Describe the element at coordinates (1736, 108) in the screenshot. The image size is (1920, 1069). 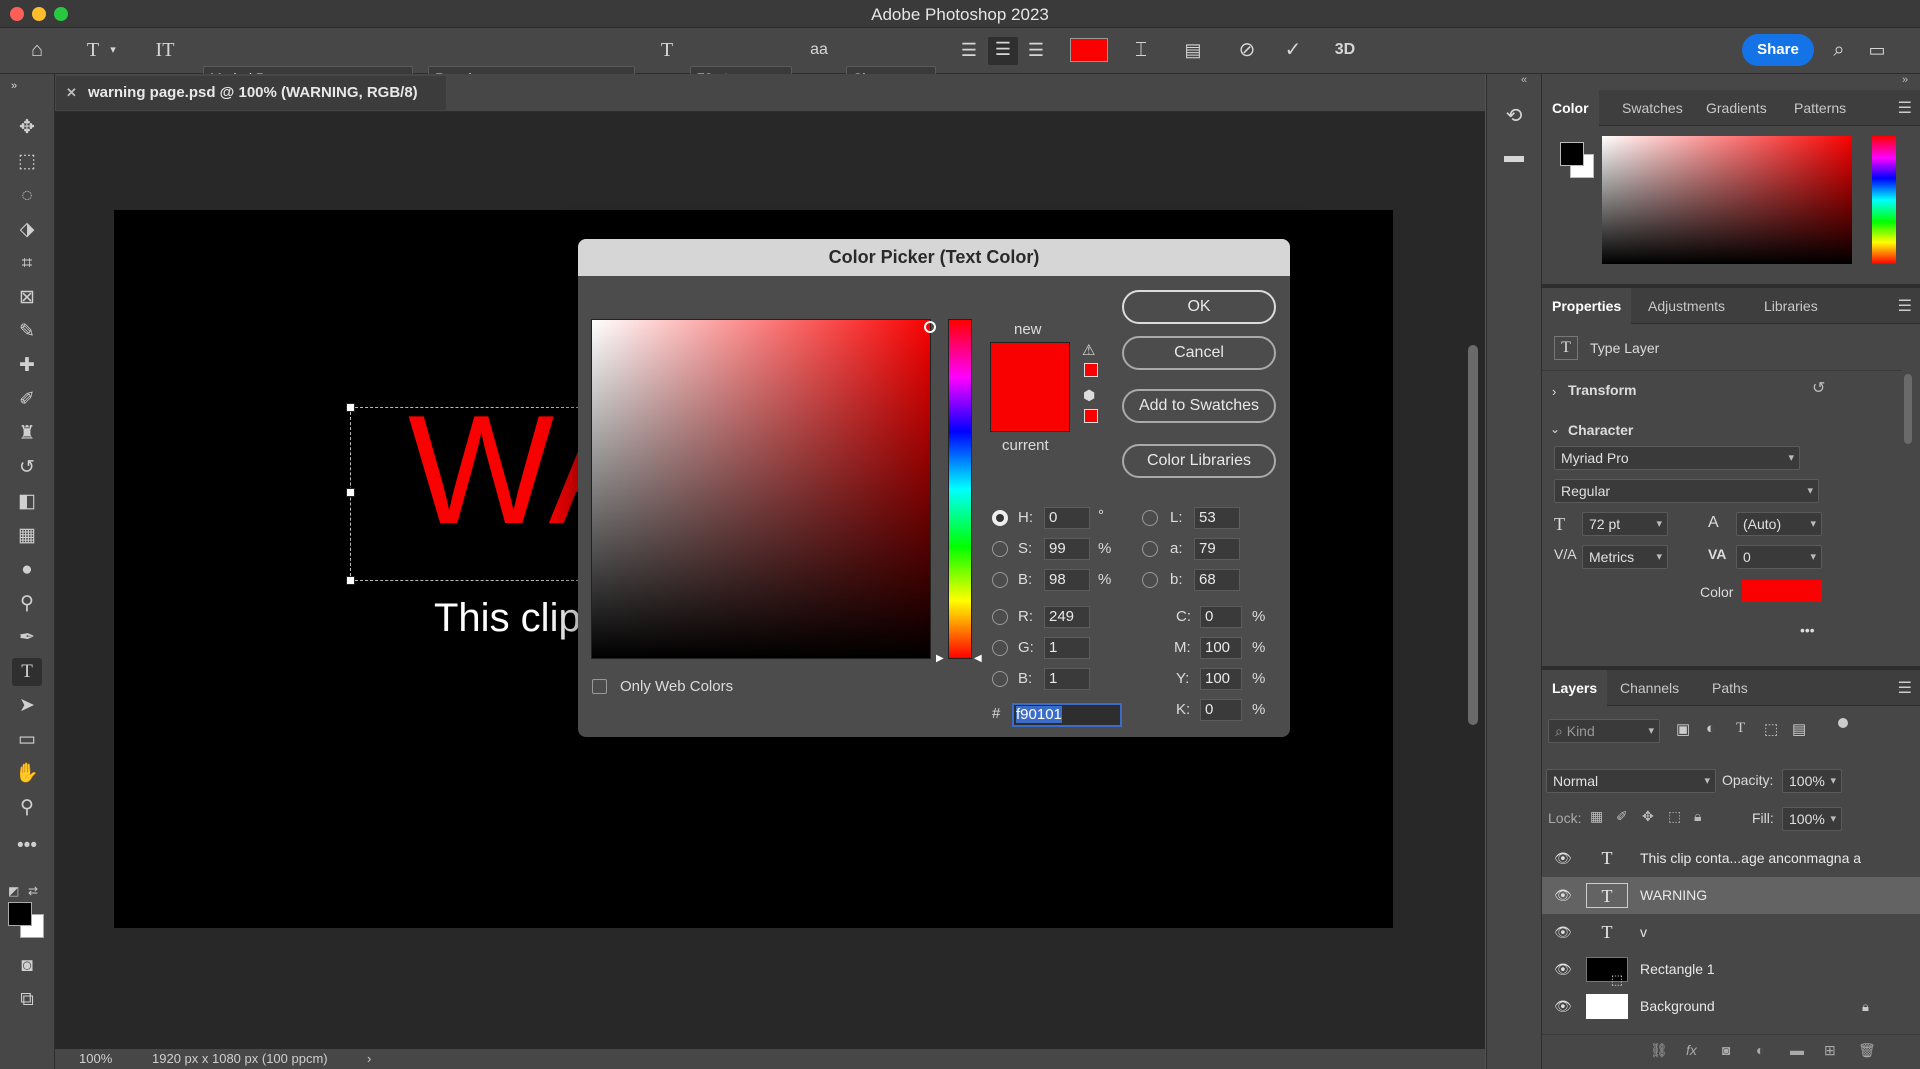
I see `tab-gradients: Gradients` at that location.